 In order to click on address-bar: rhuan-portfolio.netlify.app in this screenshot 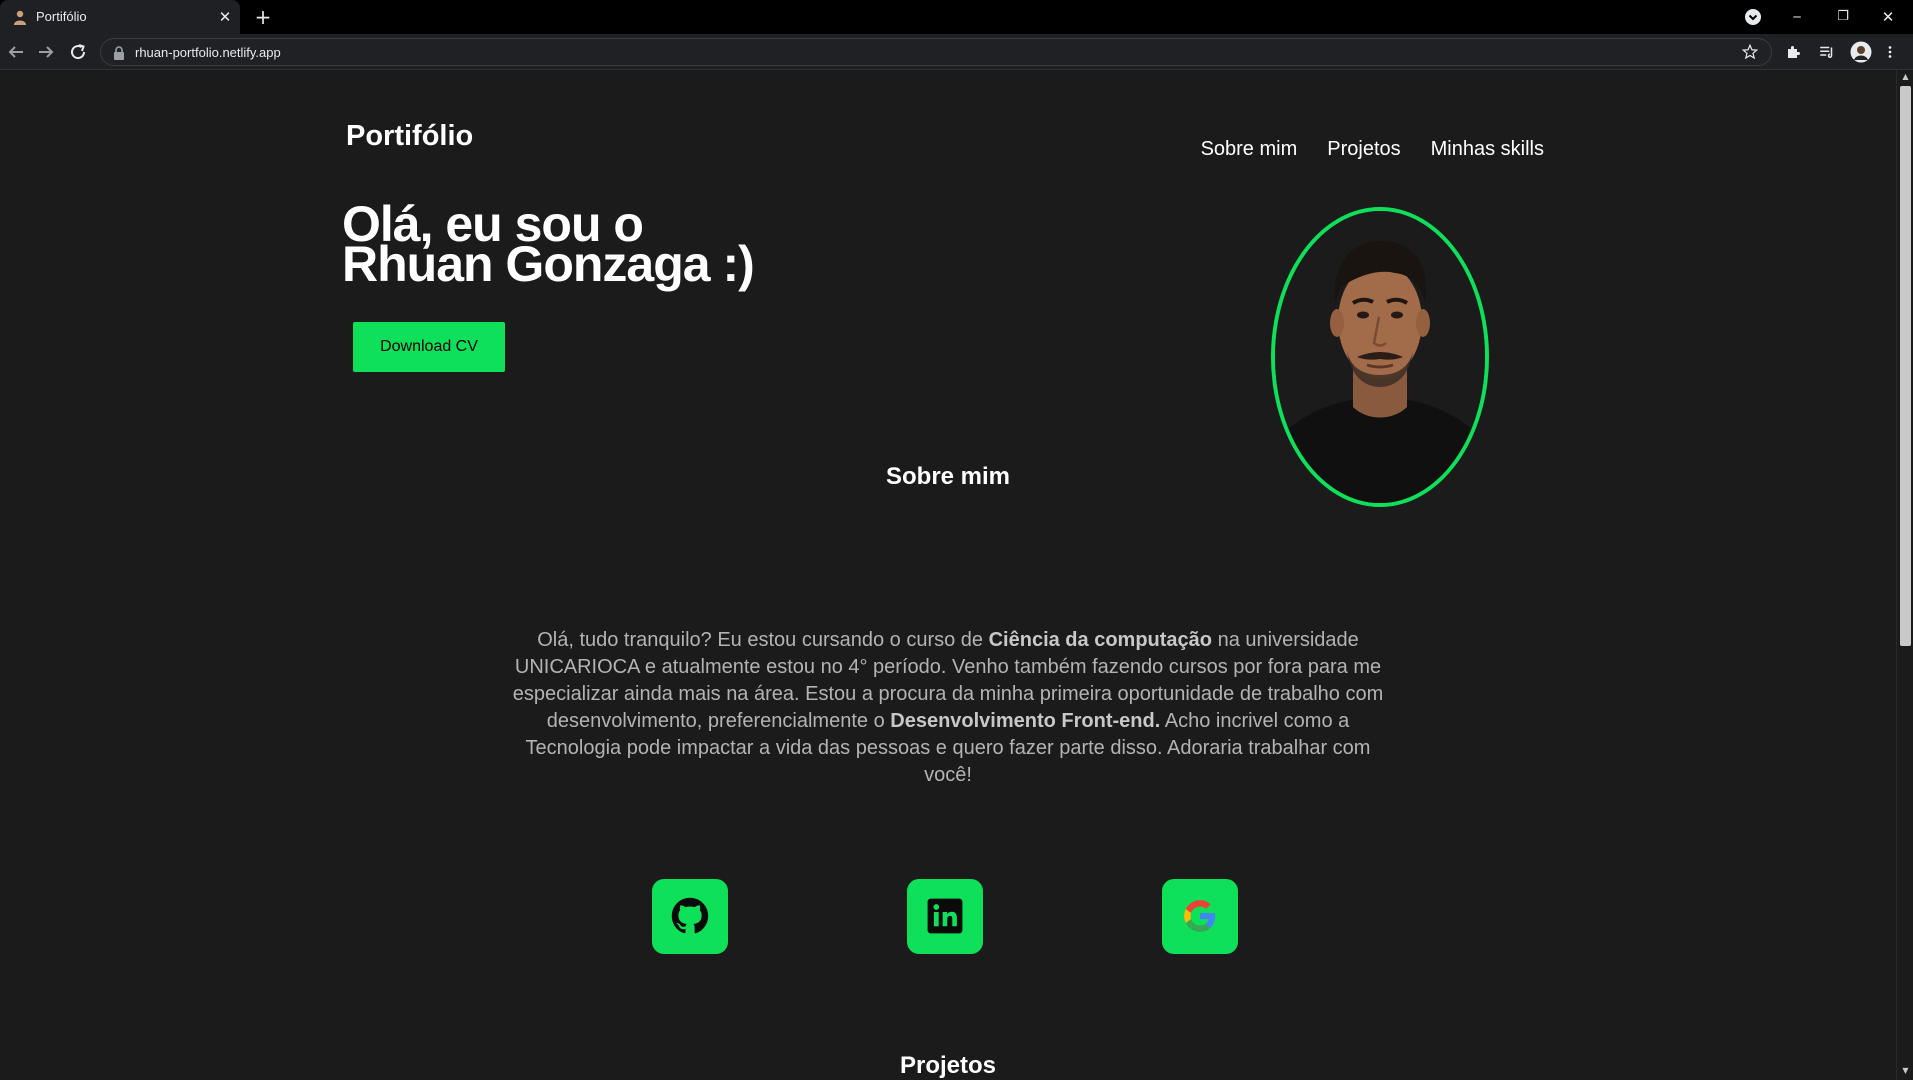, I will do `click(936, 52)`.